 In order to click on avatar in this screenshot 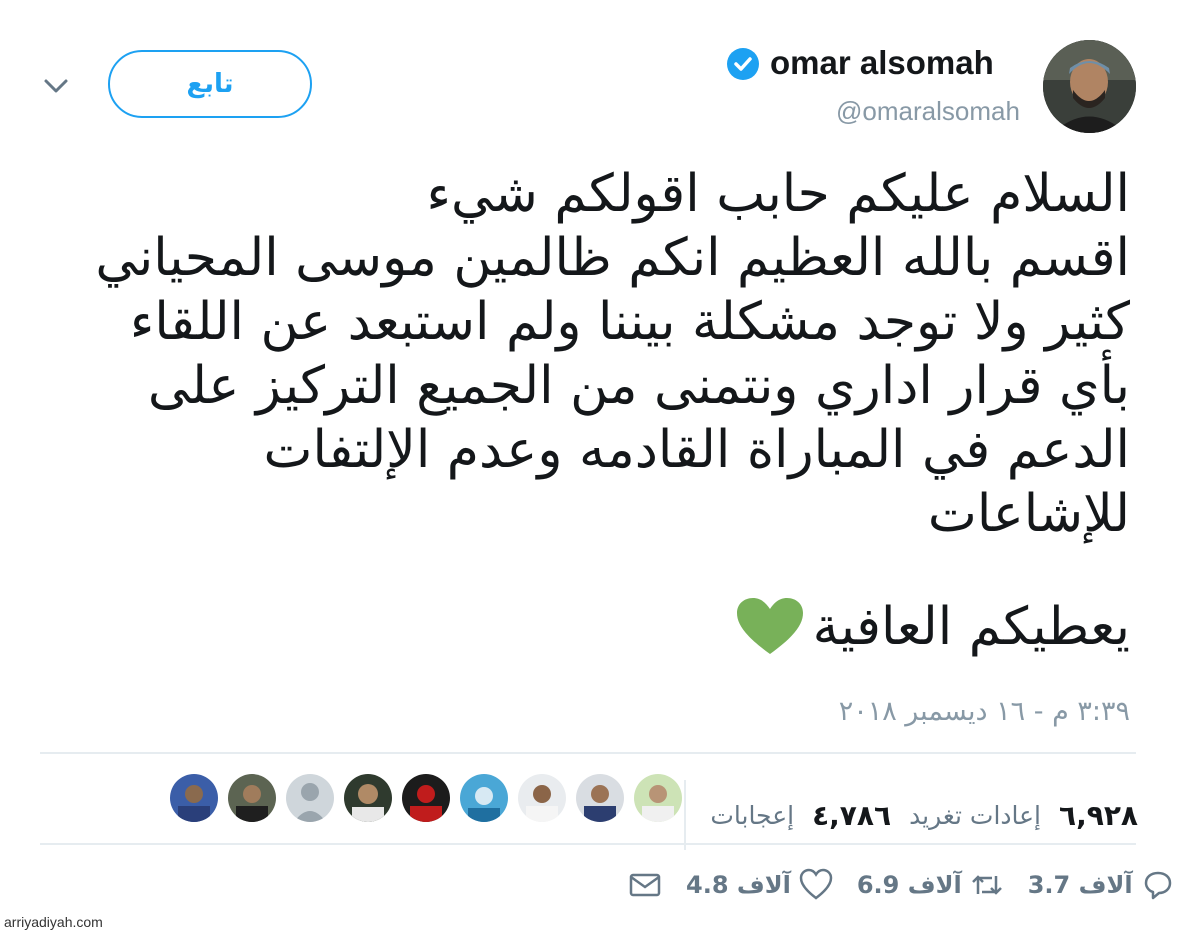, I will do `click(1089, 86)`.